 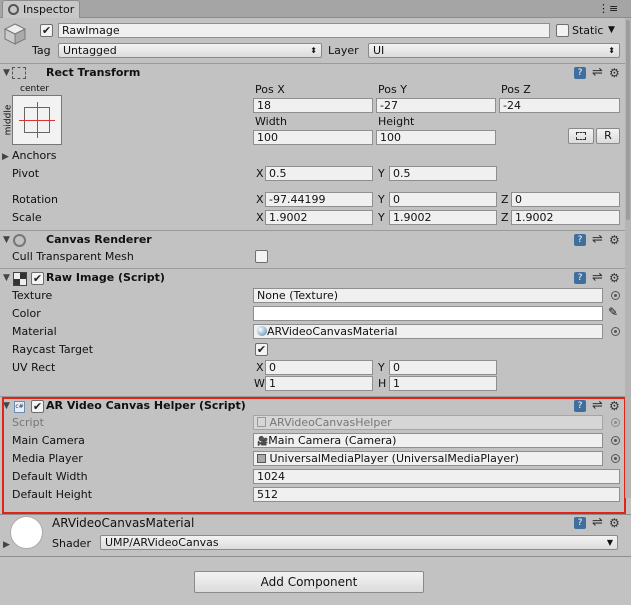 What do you see at coordinates (261, 349) in the screenshot?
I see `raycast-checkbox: ✔` at bounding box center [261, 349].